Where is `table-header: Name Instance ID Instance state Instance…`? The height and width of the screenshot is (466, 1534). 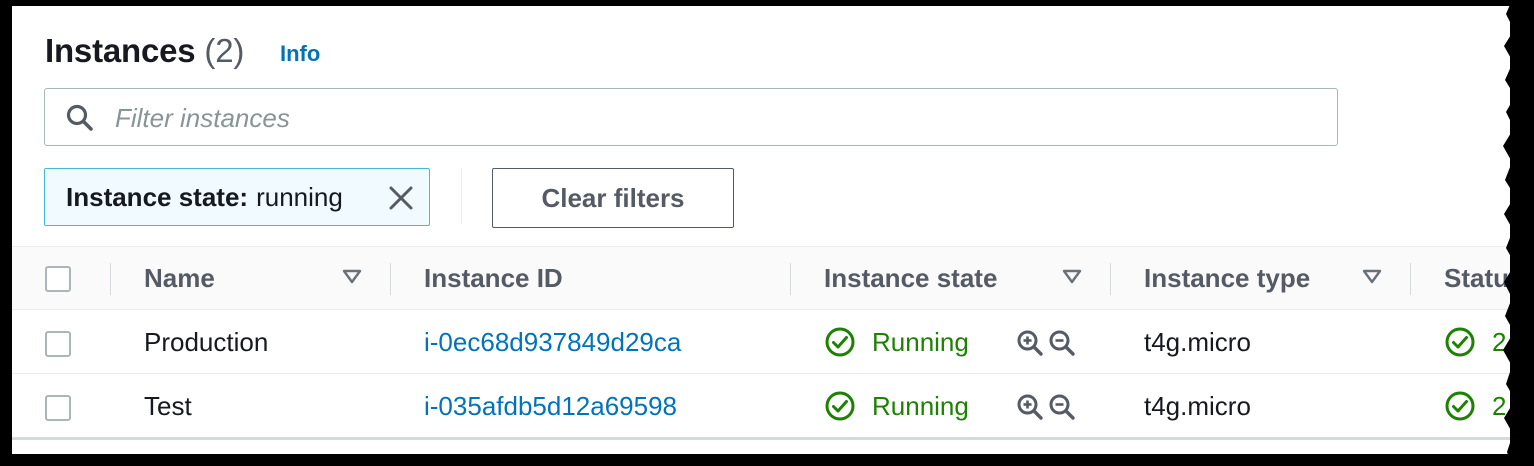 table-header: Name Instance ID Instance state Instance… is located at coordinates (761, 278).